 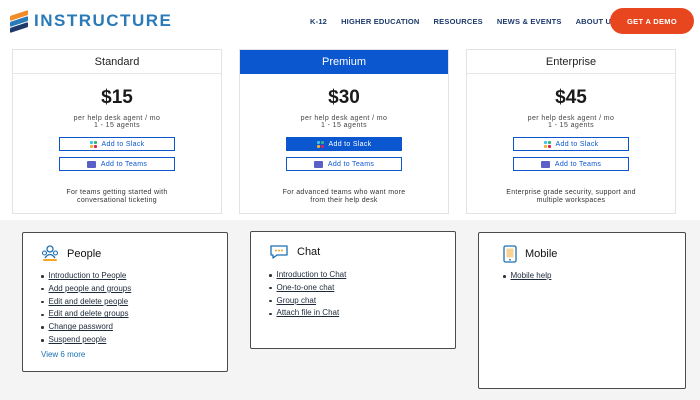 What do you see at coordinates (344, 62) in the screenshot?
I see `plan-name: Premium` at bounding box center [344, 62].